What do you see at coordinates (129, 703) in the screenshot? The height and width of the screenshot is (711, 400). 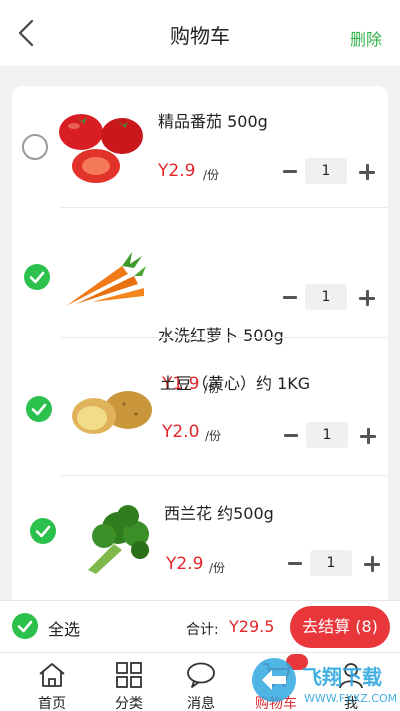 I see `tab-label: 分类` at bounding box center [129, 703].